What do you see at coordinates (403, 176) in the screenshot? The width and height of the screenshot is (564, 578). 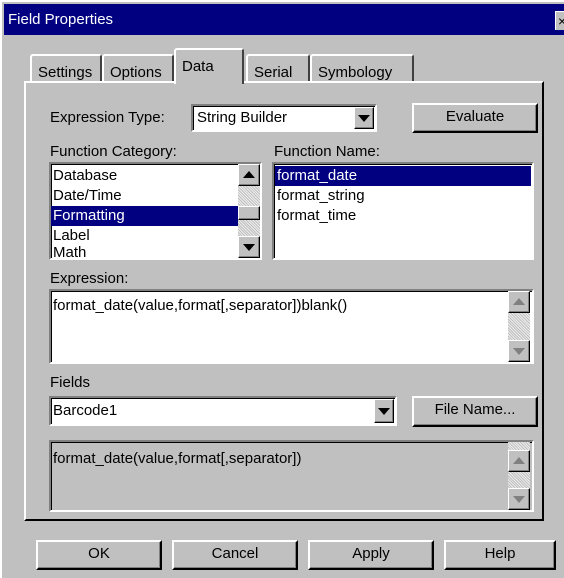 I see `list-item-selected: format_date` at bounding box center [403, 176].